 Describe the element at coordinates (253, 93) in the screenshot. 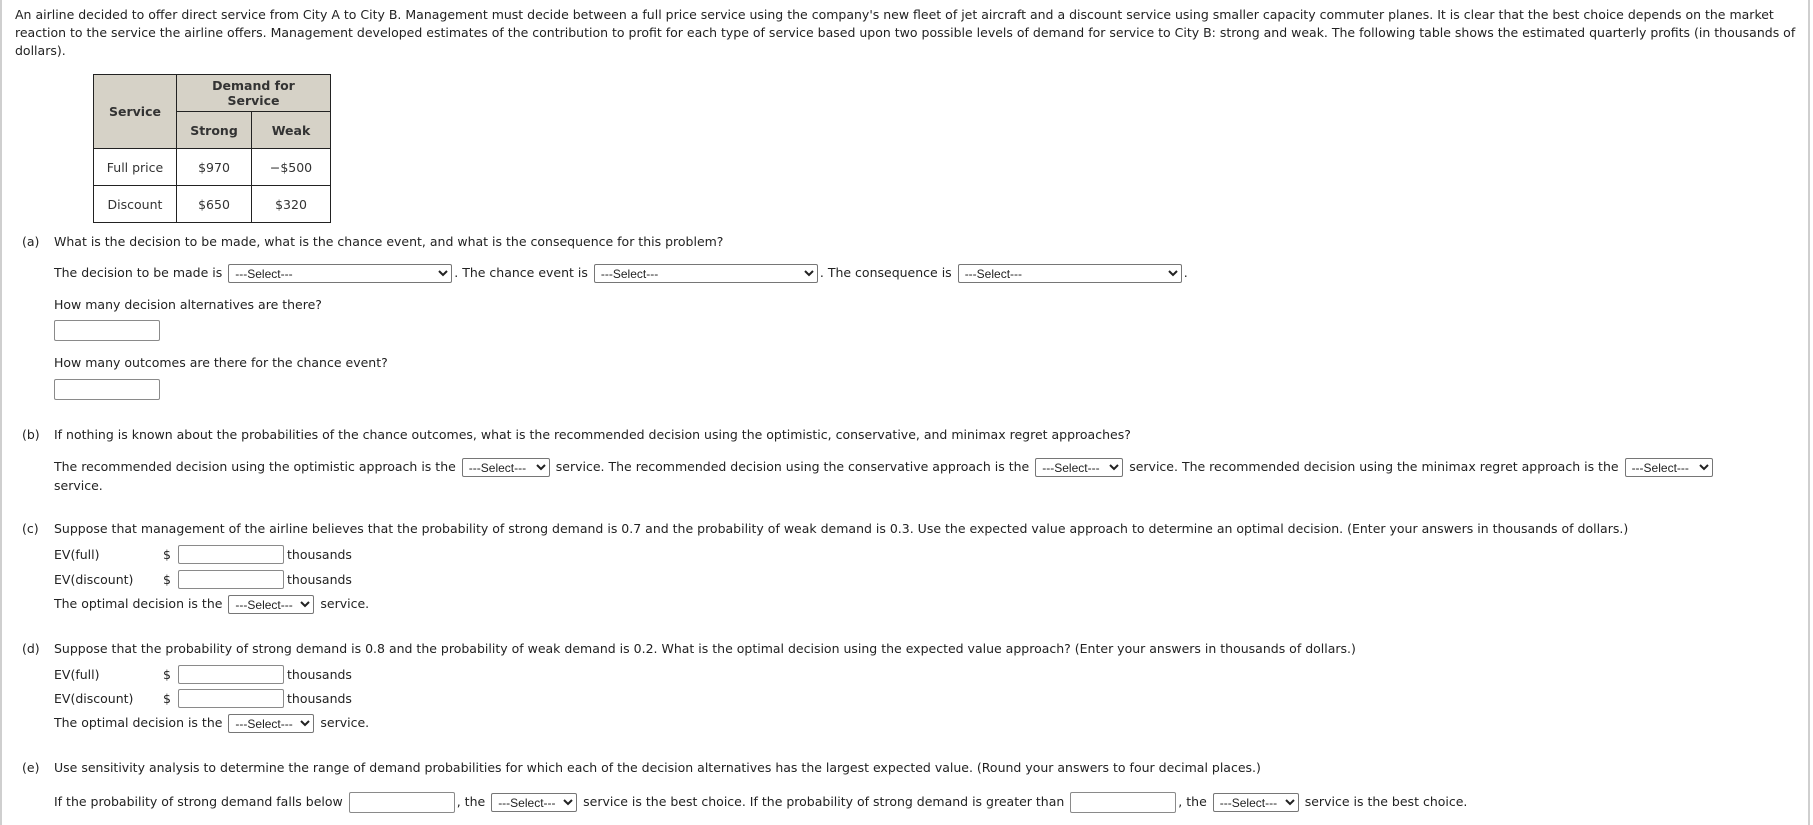

I see `group-header: Demand for Service` at that location.